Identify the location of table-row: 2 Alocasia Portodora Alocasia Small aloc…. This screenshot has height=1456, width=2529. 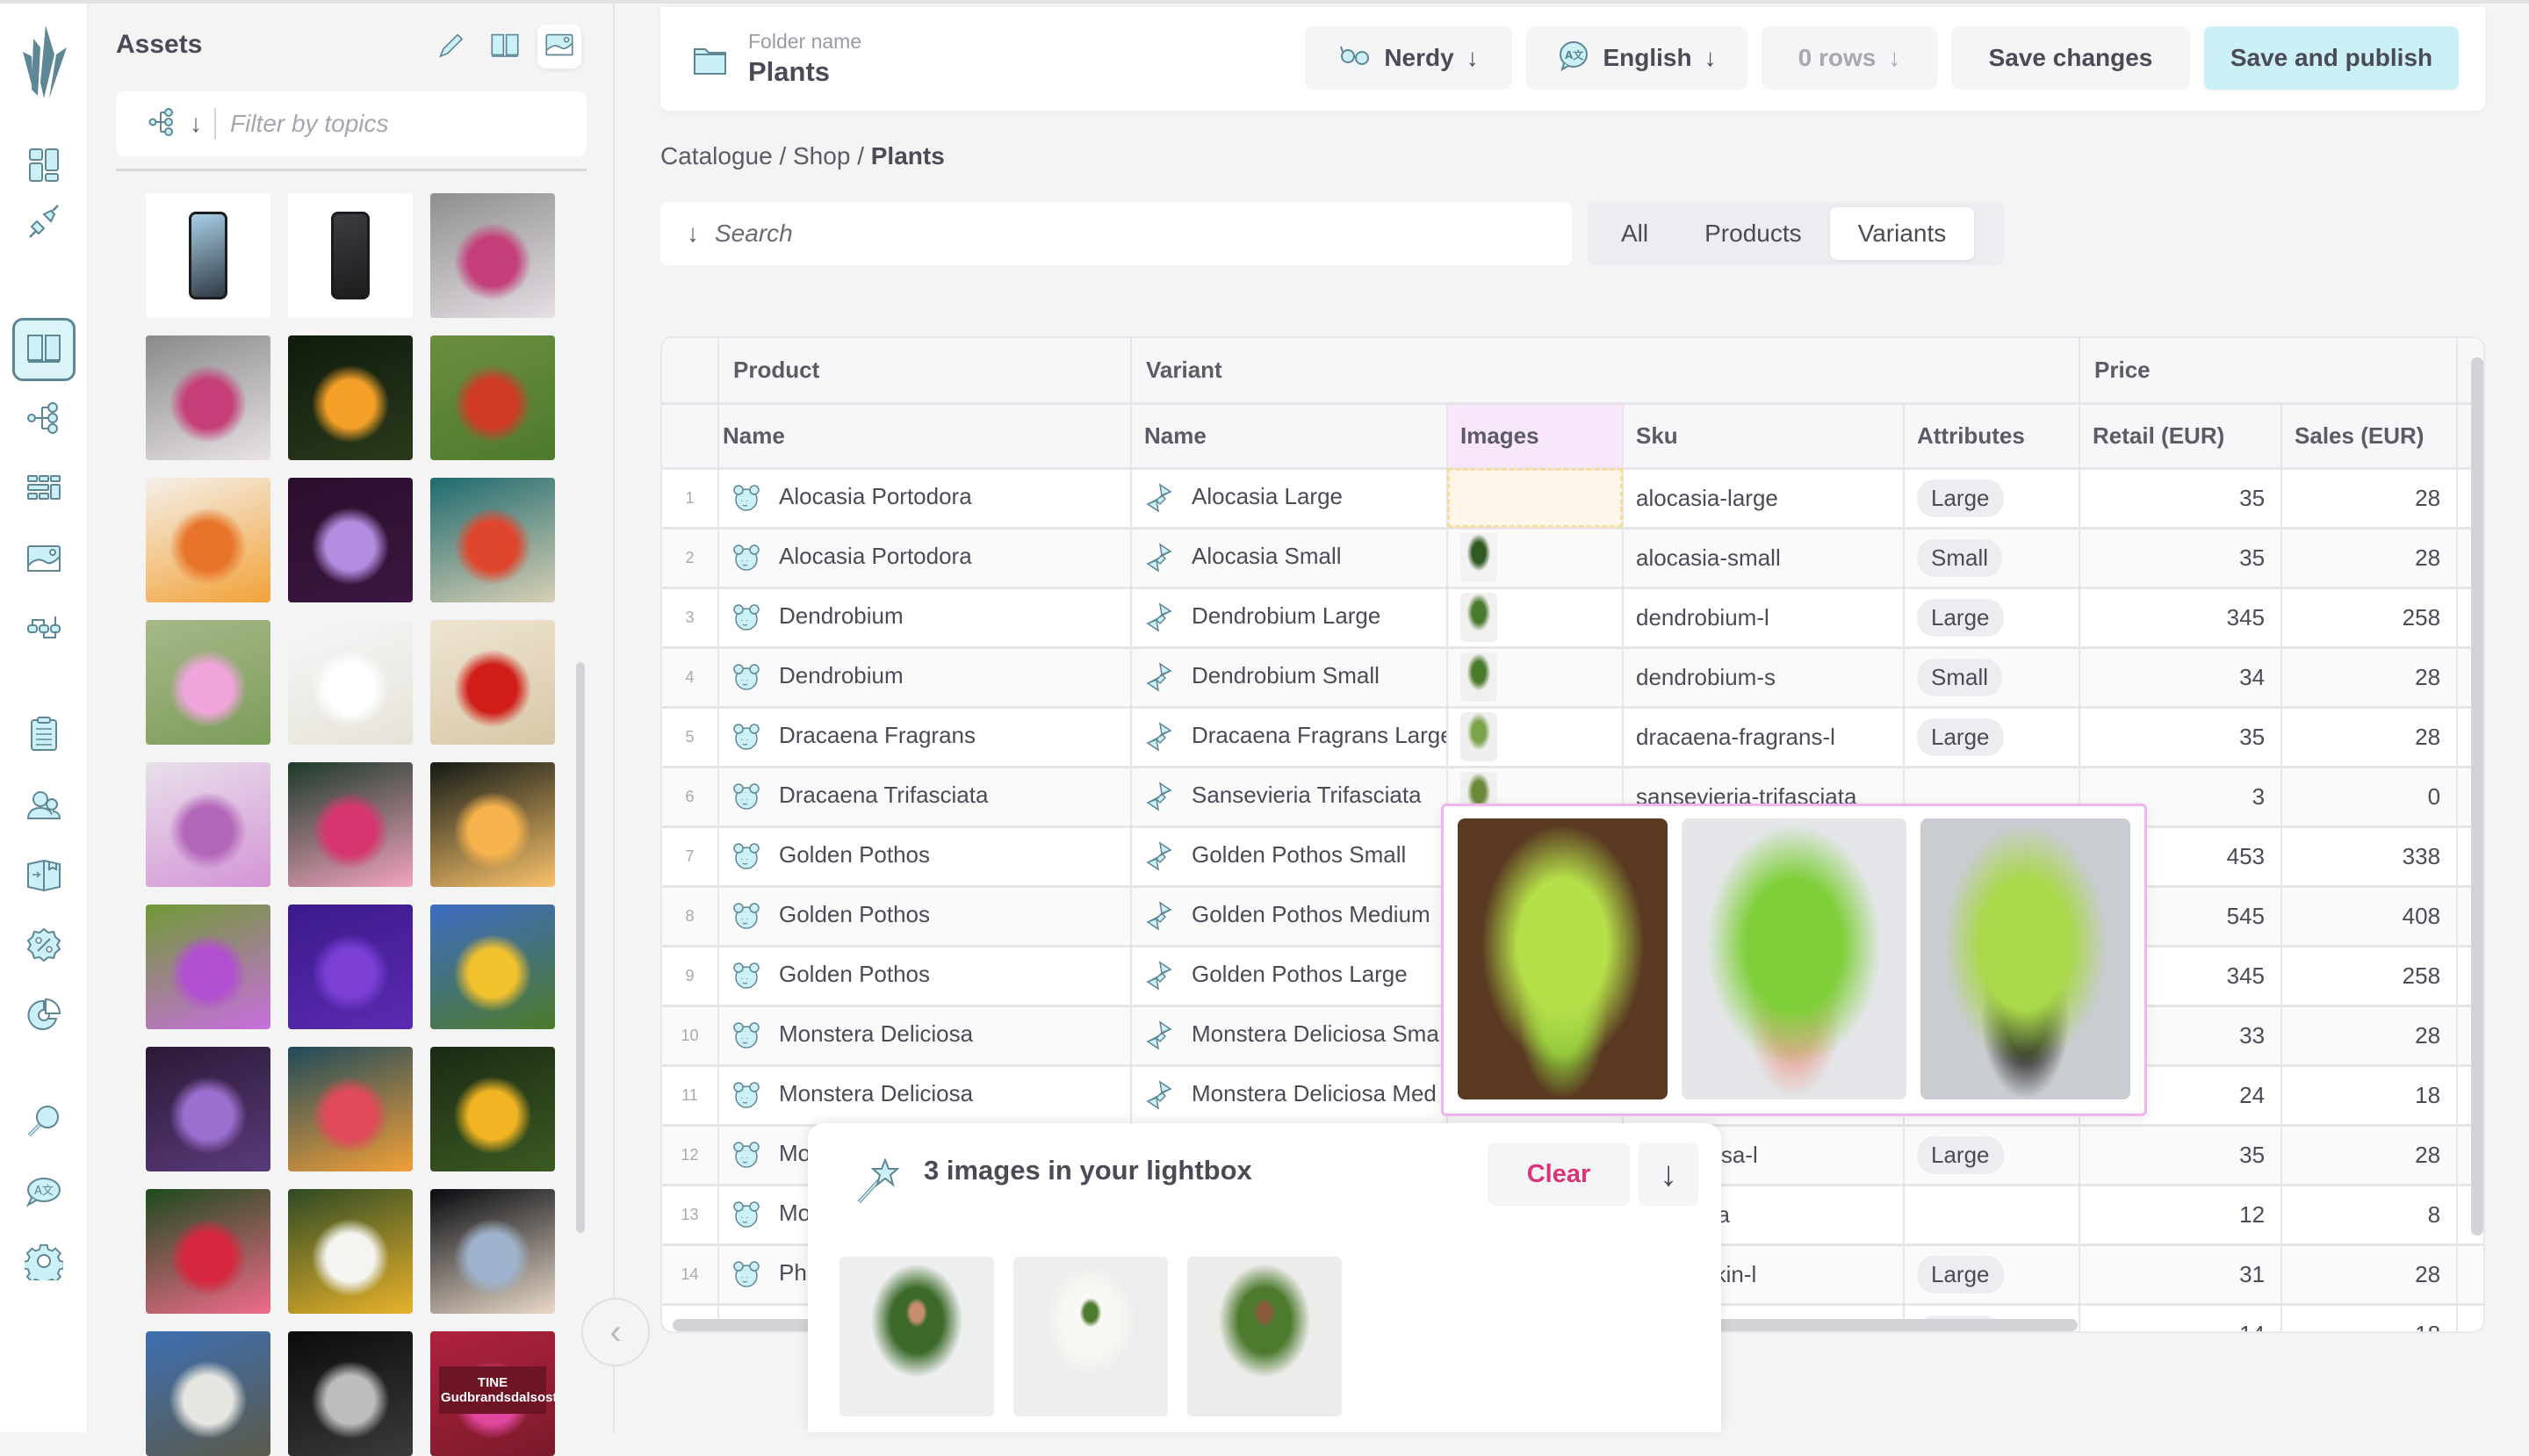
(1573, 558).